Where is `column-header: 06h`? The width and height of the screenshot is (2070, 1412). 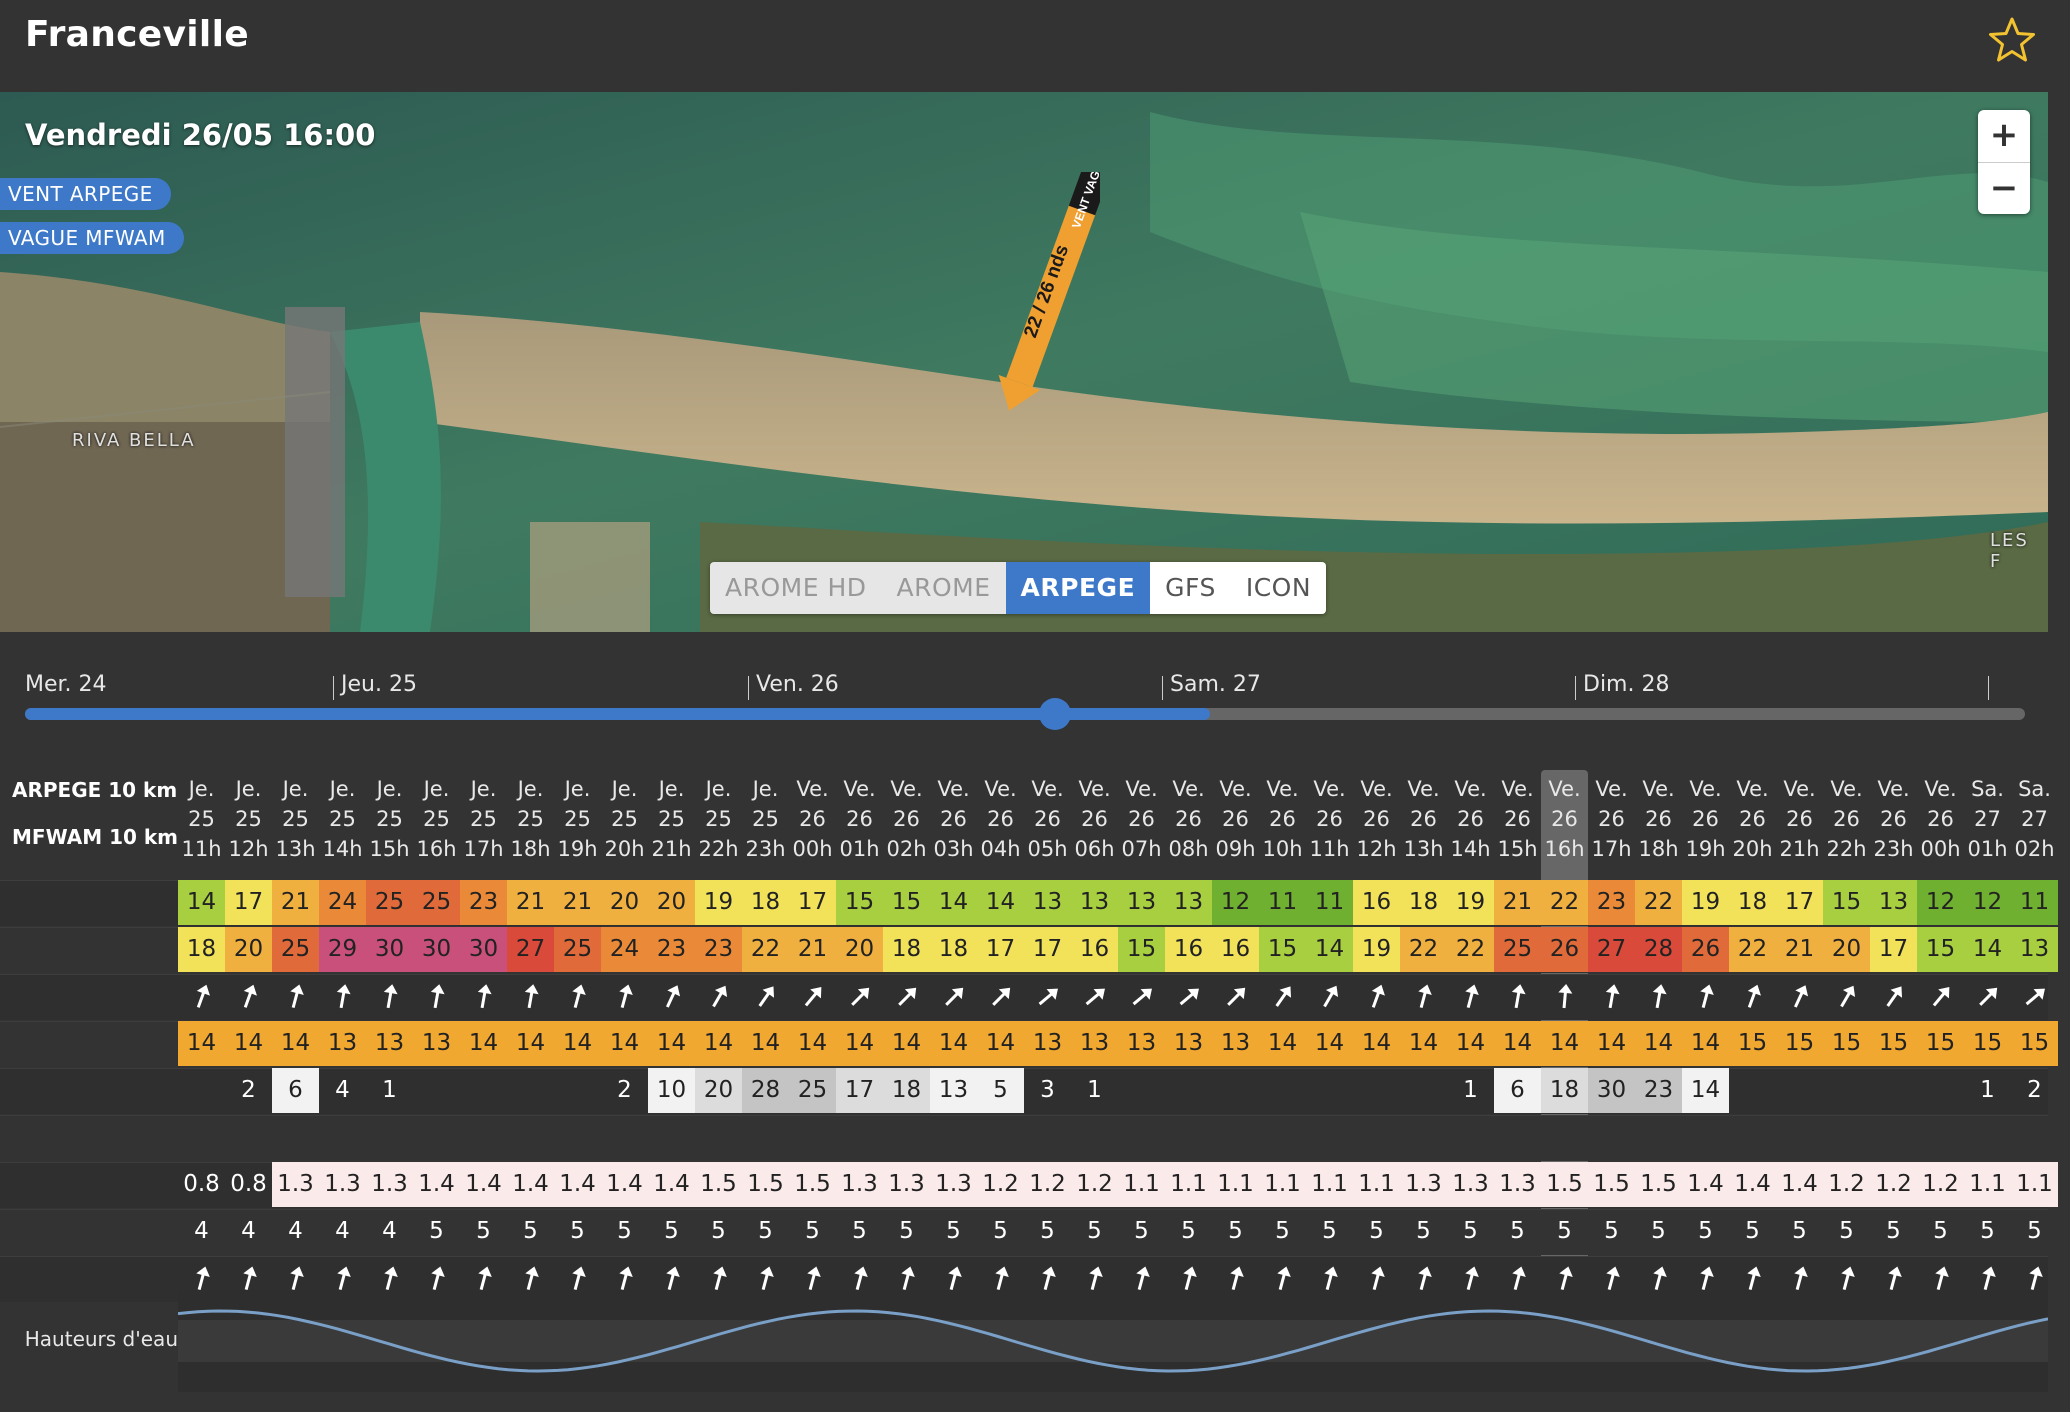
column-header: 06h is located at coordinates (1094, 849).